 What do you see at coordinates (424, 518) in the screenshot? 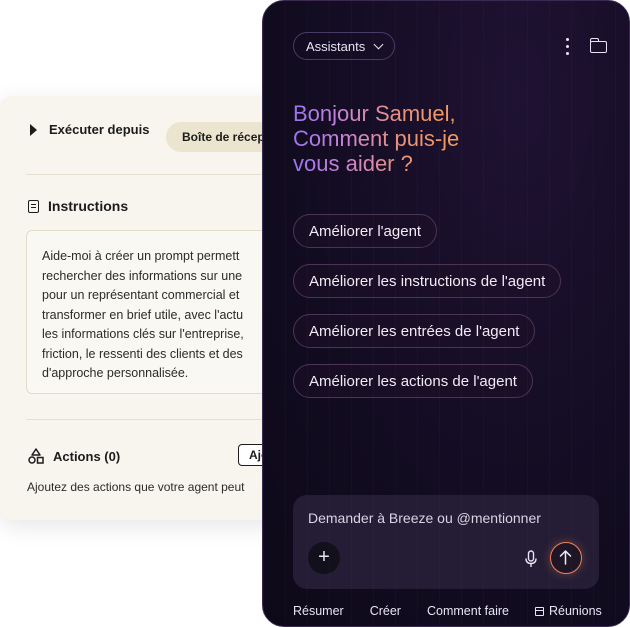
I see `composer-placeholder: Demander à Breeze ou @mentionner` at bounding box center [424, 518].